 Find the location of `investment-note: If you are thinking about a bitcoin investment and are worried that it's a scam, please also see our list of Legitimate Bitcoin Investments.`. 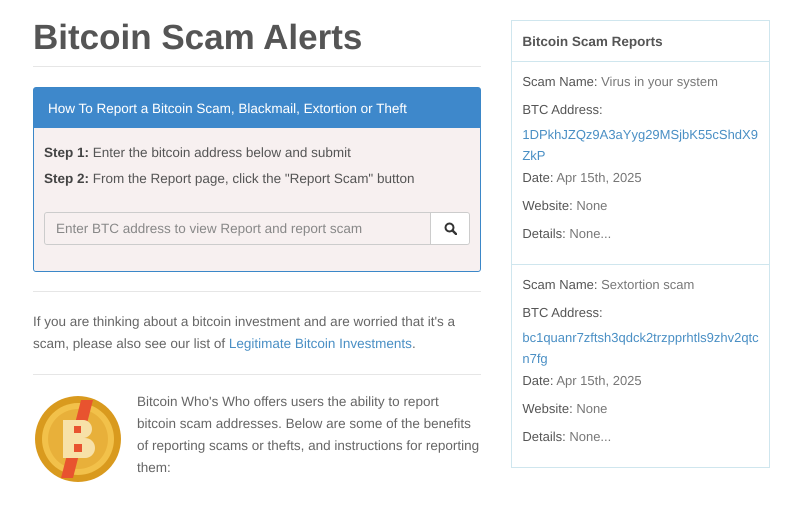

investment-note: If you are thinking about a bitcoin investment and are worried that it's a scam, please also see our list of Legitimate Bitcoin Investments. is located at coordinates (244, 333).